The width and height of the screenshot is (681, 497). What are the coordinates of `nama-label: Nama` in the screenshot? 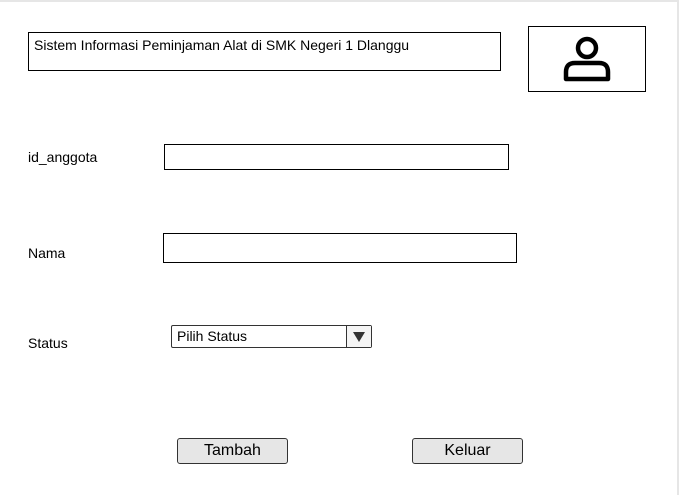 It's located at (47, 253).